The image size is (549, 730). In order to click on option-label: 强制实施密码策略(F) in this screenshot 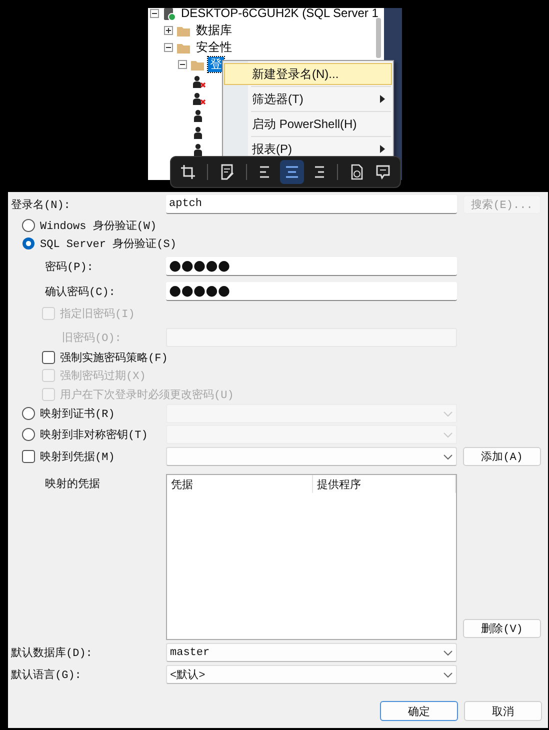, I will do `click(114, 357)`.